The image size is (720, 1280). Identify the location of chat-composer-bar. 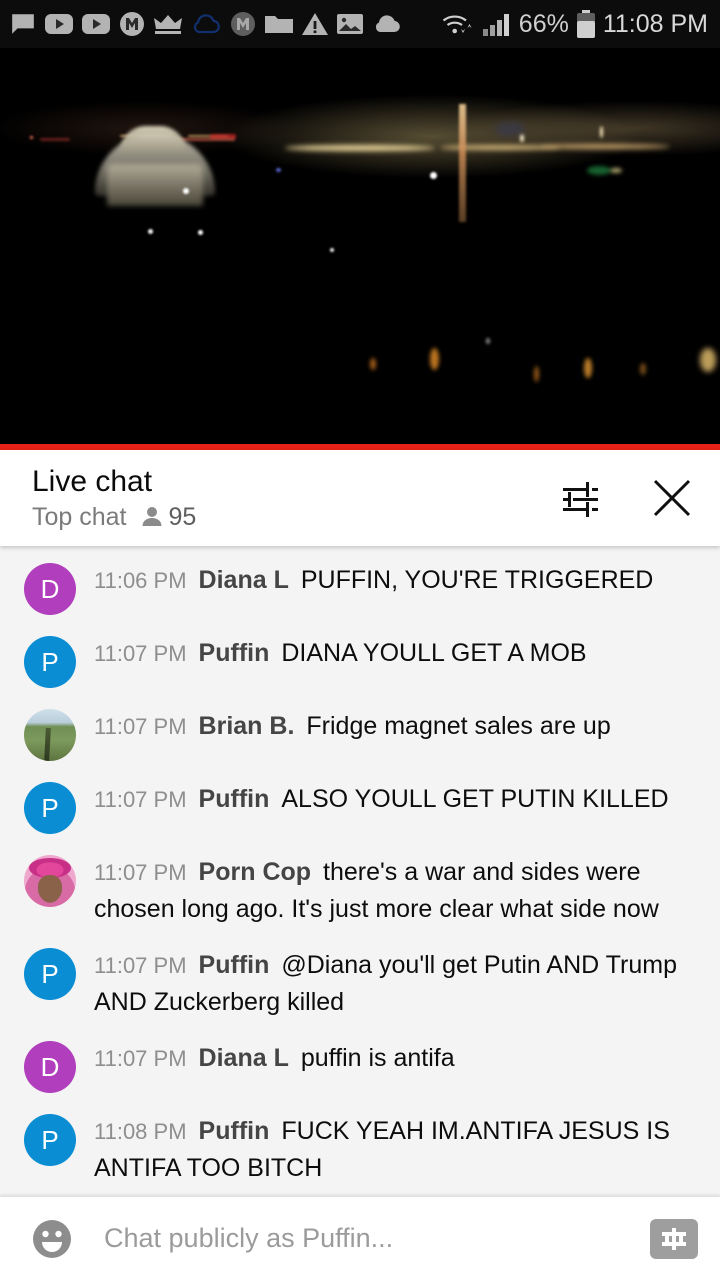
(360, 1238).